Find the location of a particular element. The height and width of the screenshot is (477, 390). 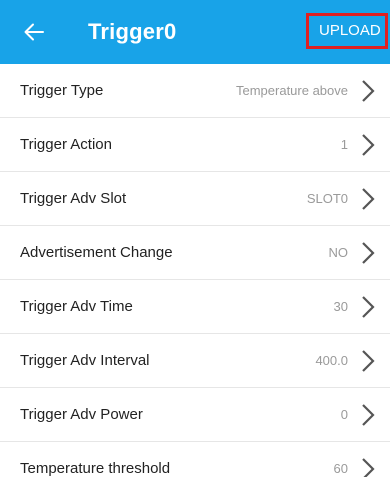

setting-label: Trigger Adv Power is located at coordinates (81, 414).